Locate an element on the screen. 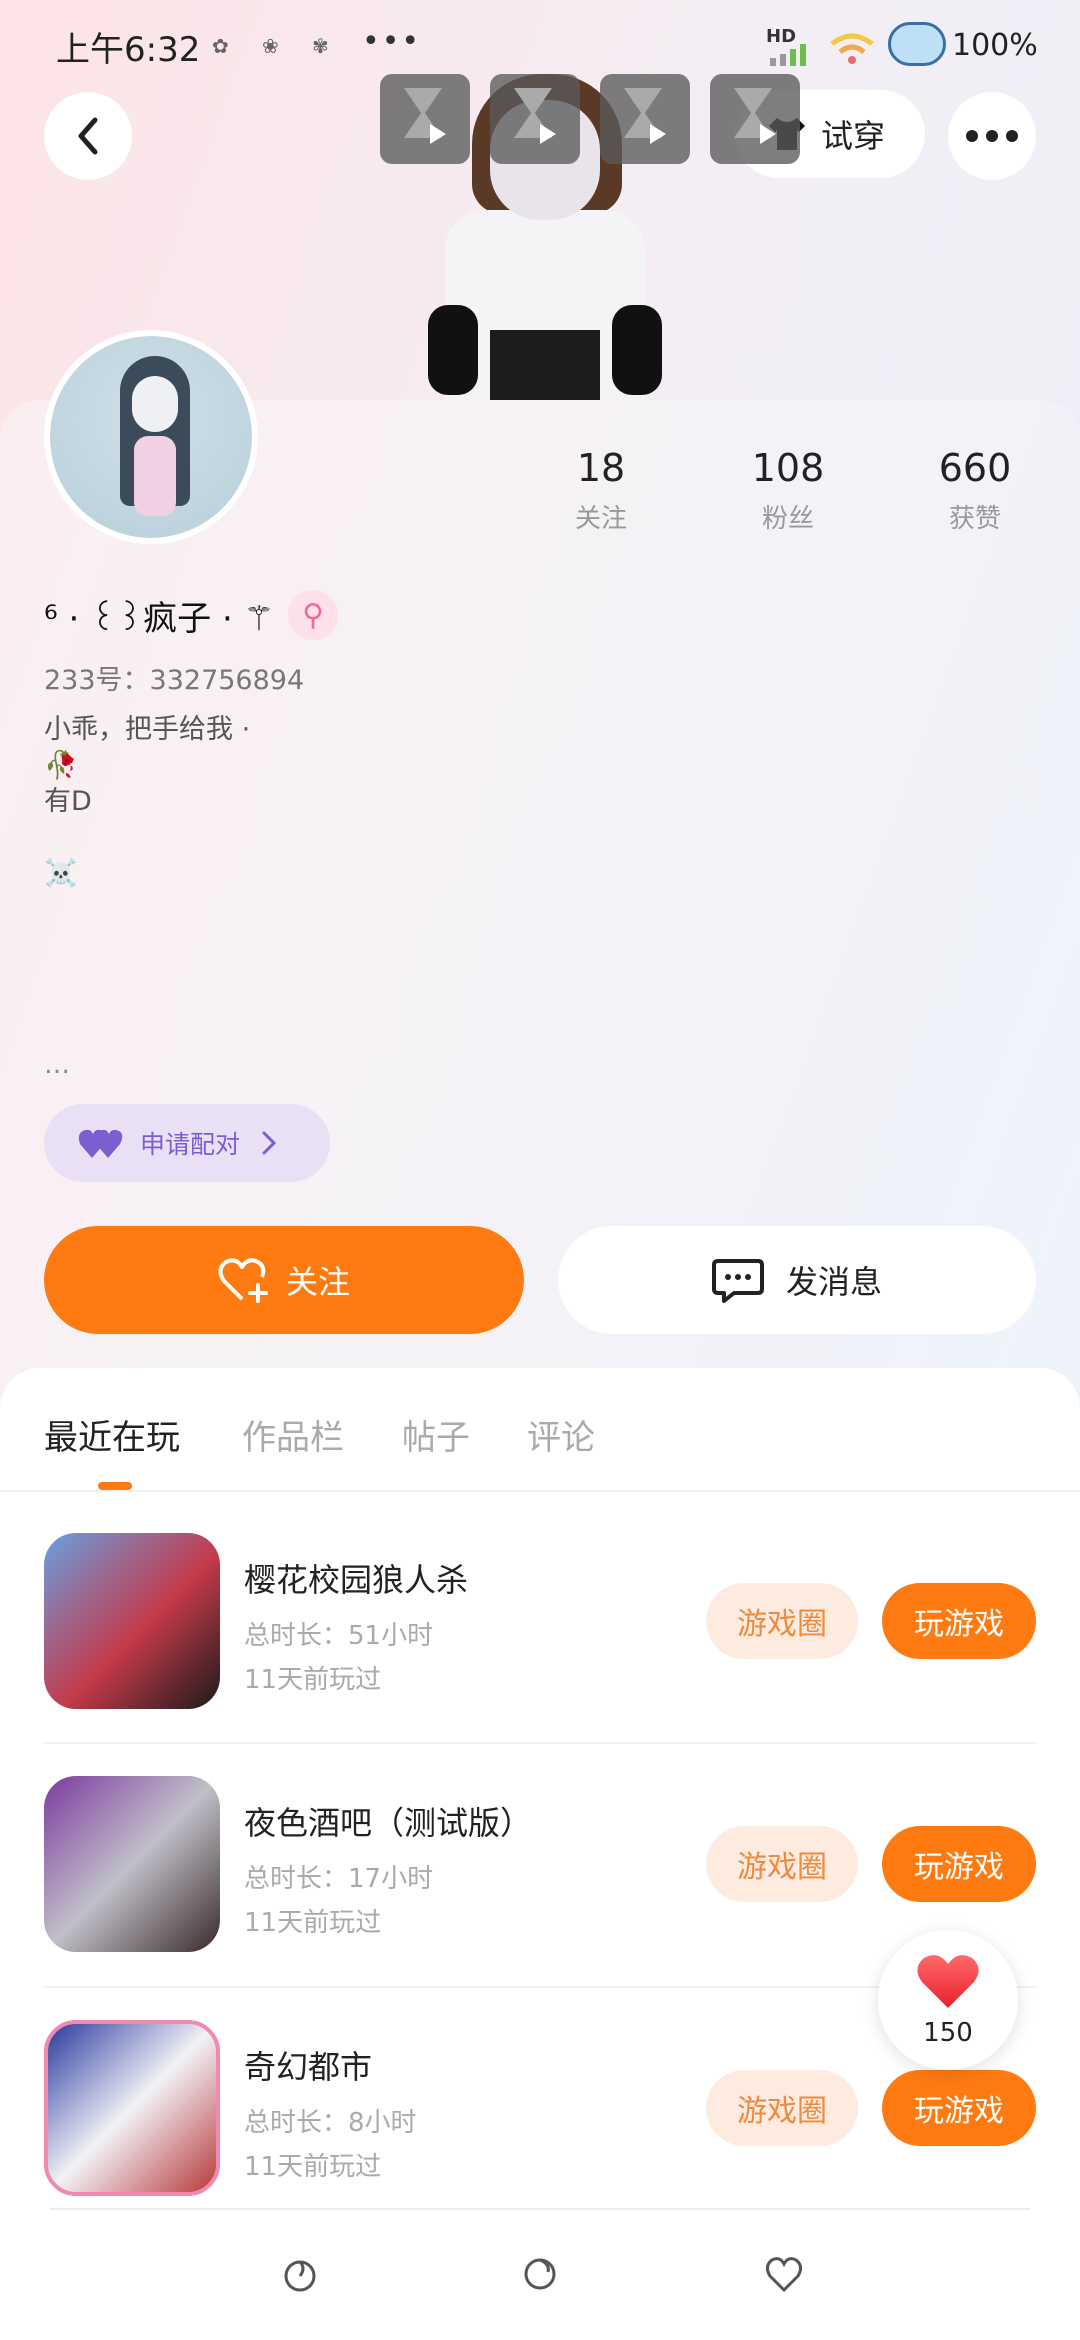  follow-label: 关注 is located at coordinates (317, 1282).